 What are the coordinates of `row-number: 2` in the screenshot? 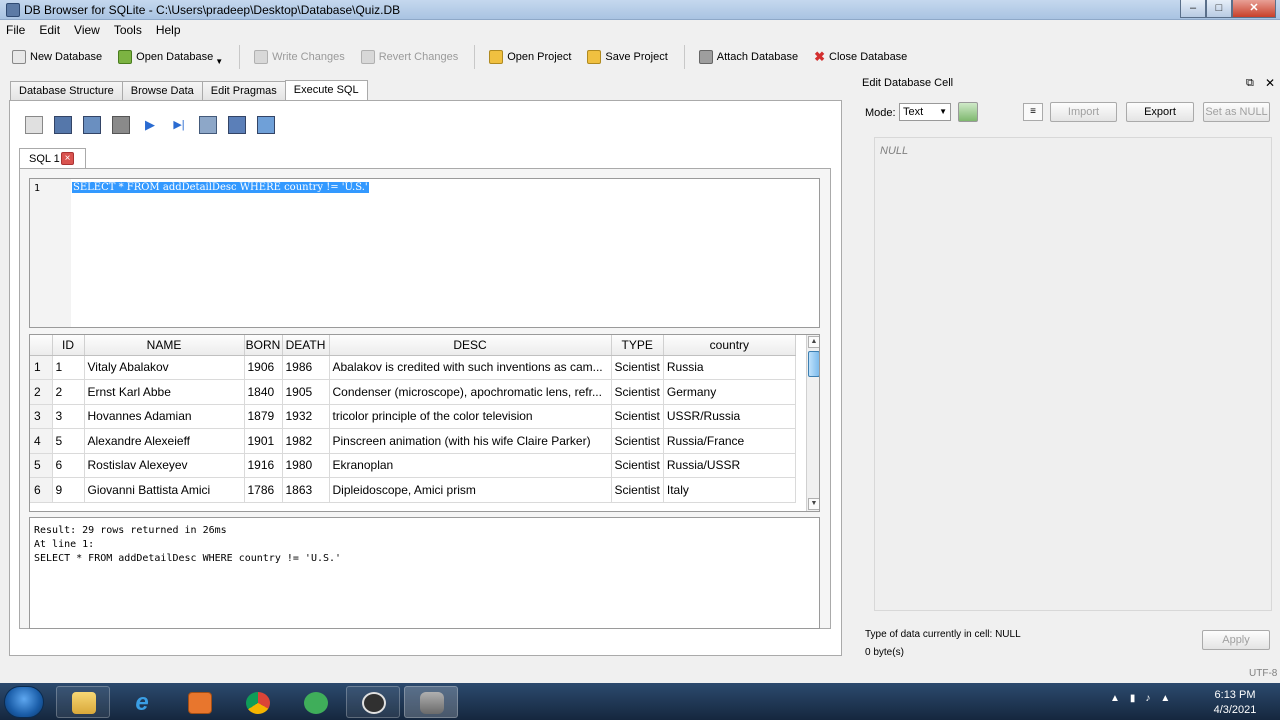 It's located at (41, 392).